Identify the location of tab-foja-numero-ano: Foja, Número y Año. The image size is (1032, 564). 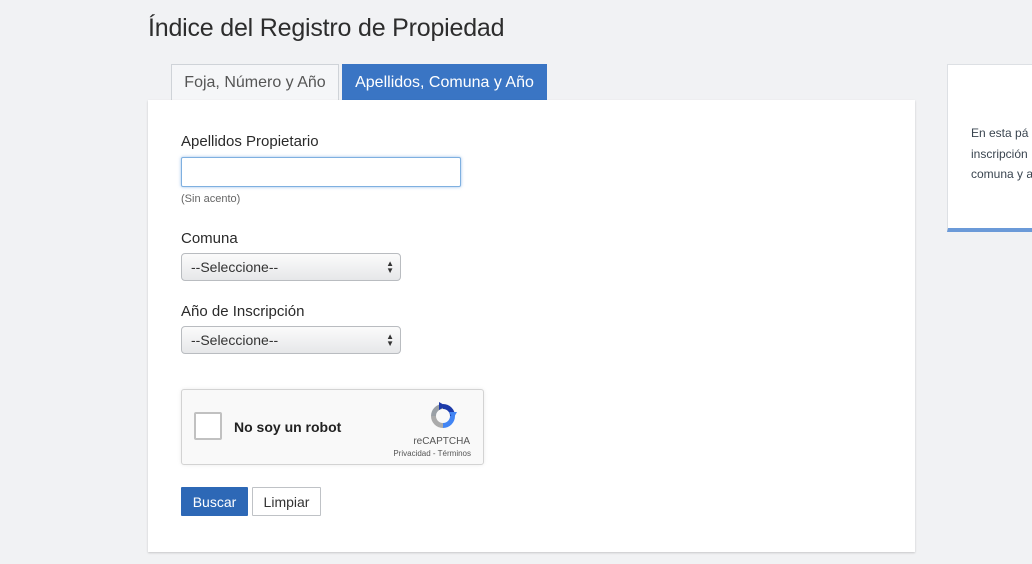
(255, 82).